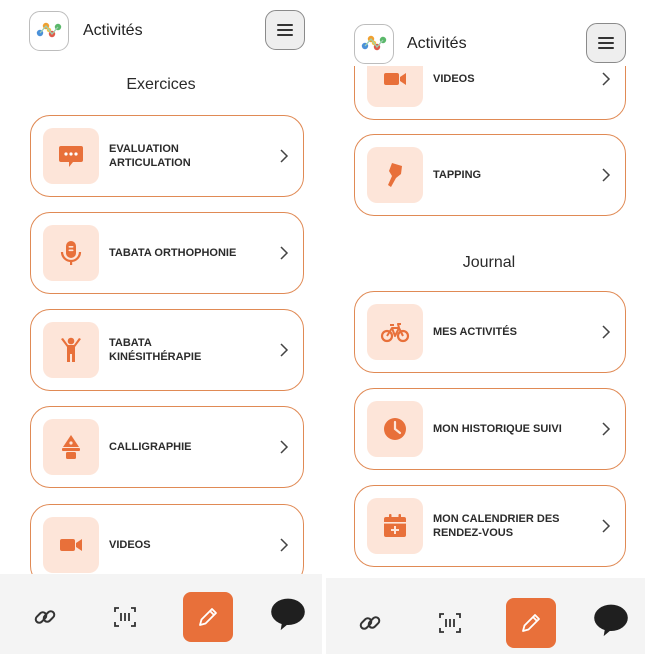  What do you see at coordinates (173, 253) in the screenshot?
I see `card-label: TABATA ORTHOPHONIE` at bounding box center [173, 253].